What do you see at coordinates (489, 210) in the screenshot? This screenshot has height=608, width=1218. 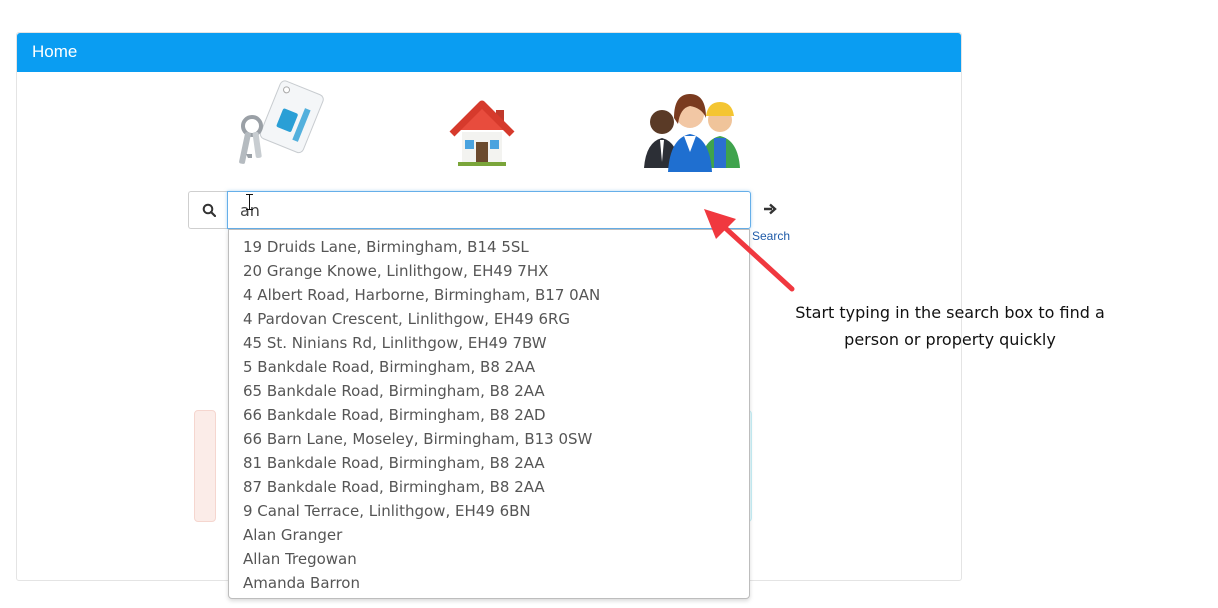 I see `search-input` at bounding box center [489, 210].